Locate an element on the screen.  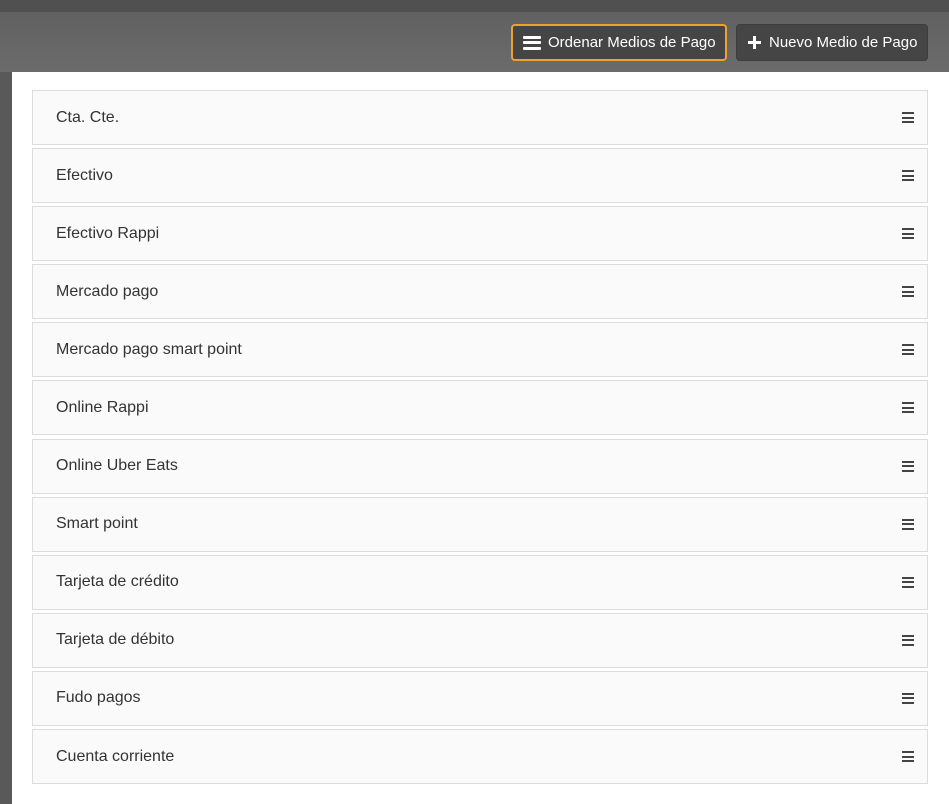
new-button-label: Nuevo Medio de Pago is located at coordinates (843, 42).